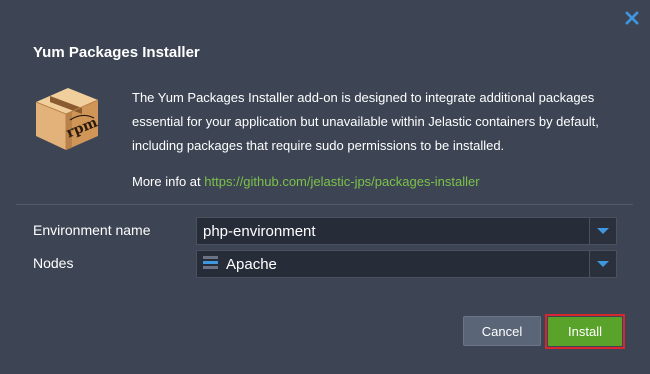 Image resolution: width=650 pixels, height=374 pixels. What do you see at coordinates (166, 181) in the screenshot?
I see `more-info-prefix: More info at` at bounding box center [166, 181].